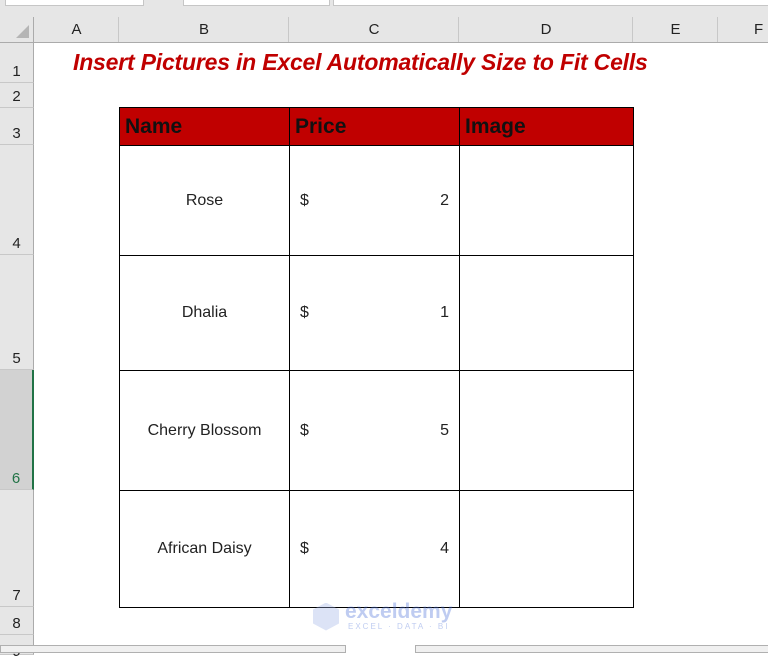 The height and width of the screenshot is (660, 768). I want to click on row-label: 5, so click(16, 358).